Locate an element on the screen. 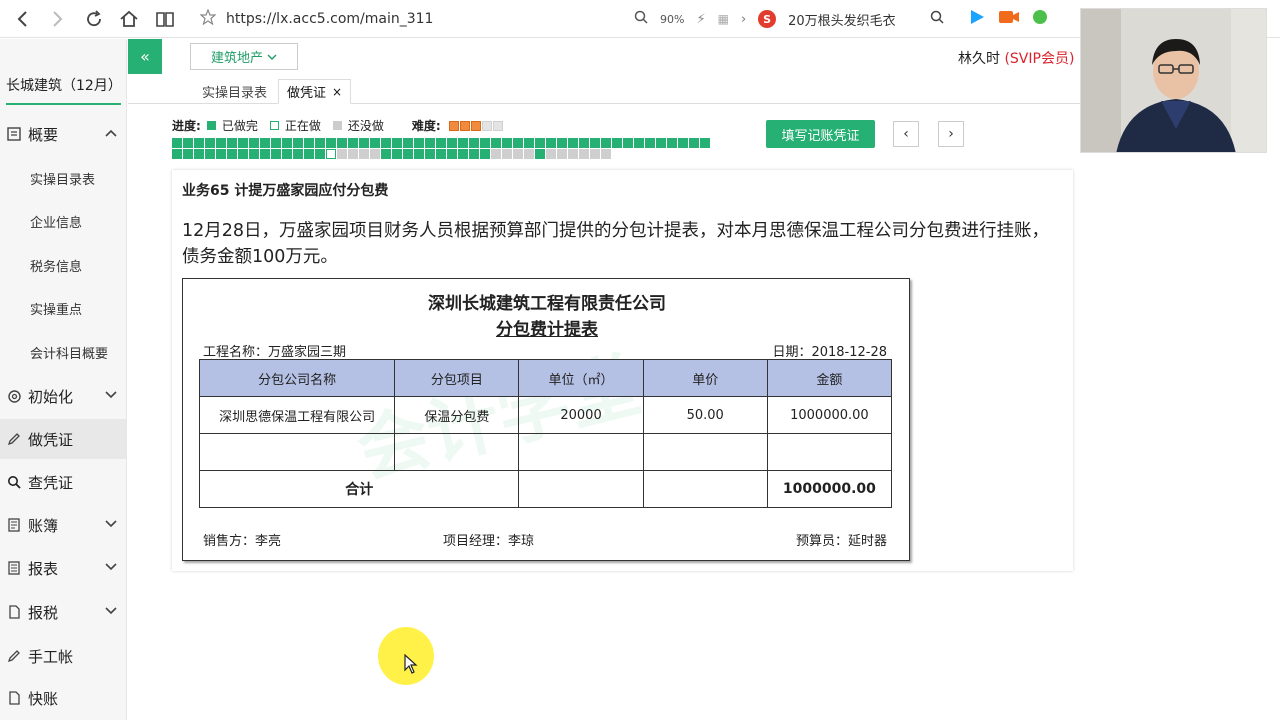 The image size is (1280, 720). industry-dropdown: 建筑地产 is located at coordinates (244, 56).